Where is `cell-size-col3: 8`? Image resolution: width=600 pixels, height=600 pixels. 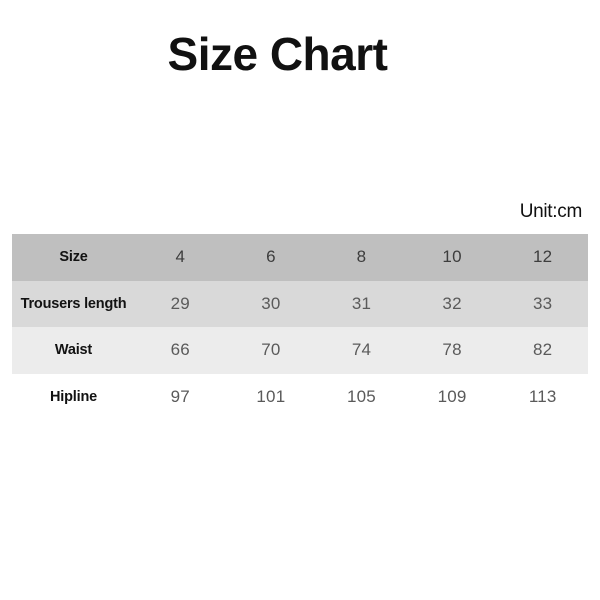 cell-size-col3: 8 is located at coordinates (361, 257).